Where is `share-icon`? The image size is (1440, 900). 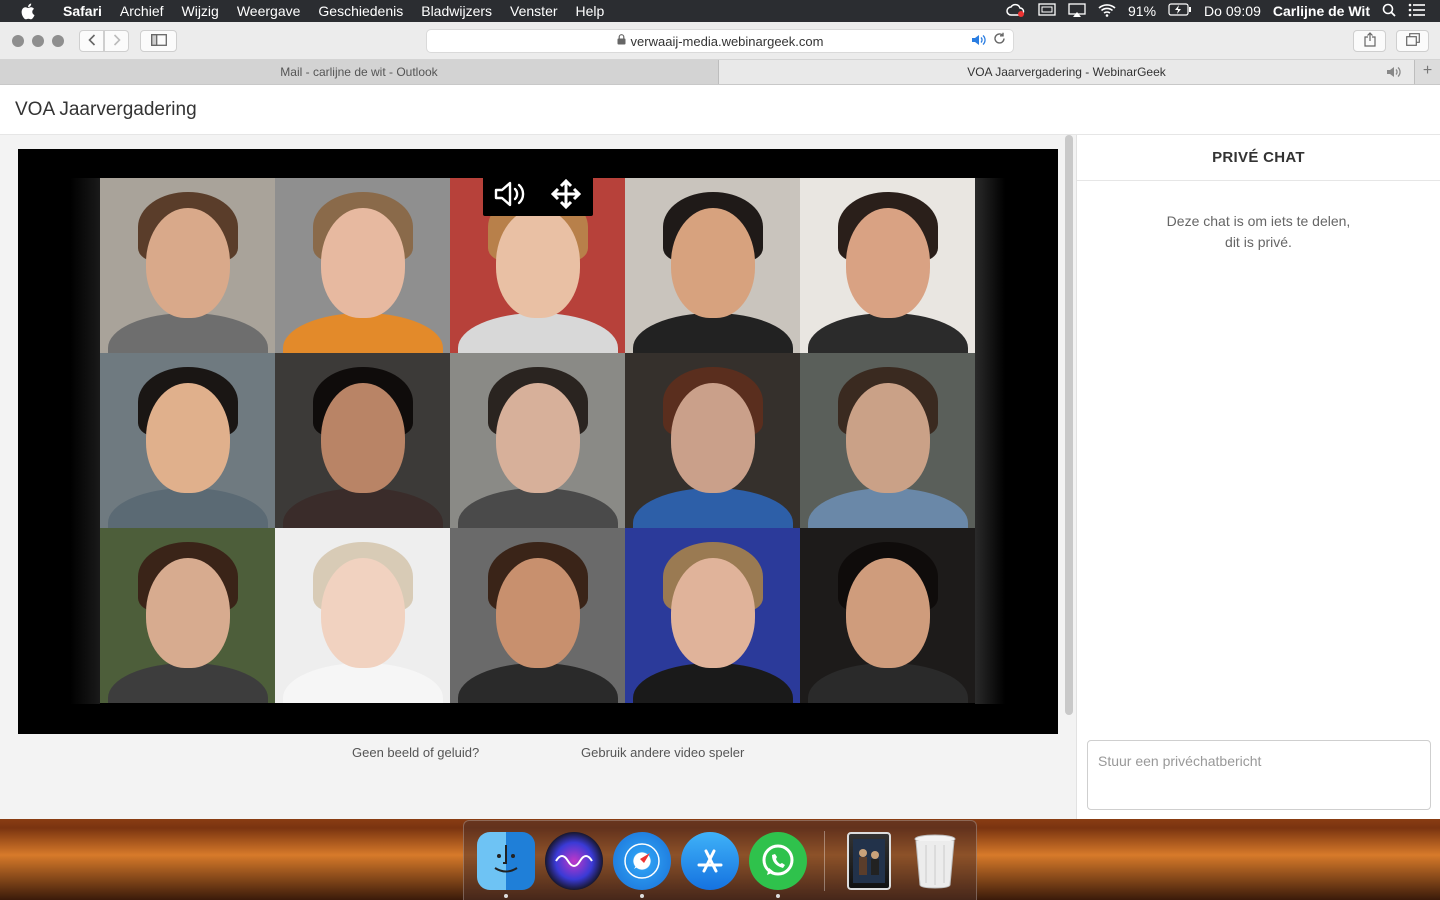
share-icon is located at coordinates (1369, 41).